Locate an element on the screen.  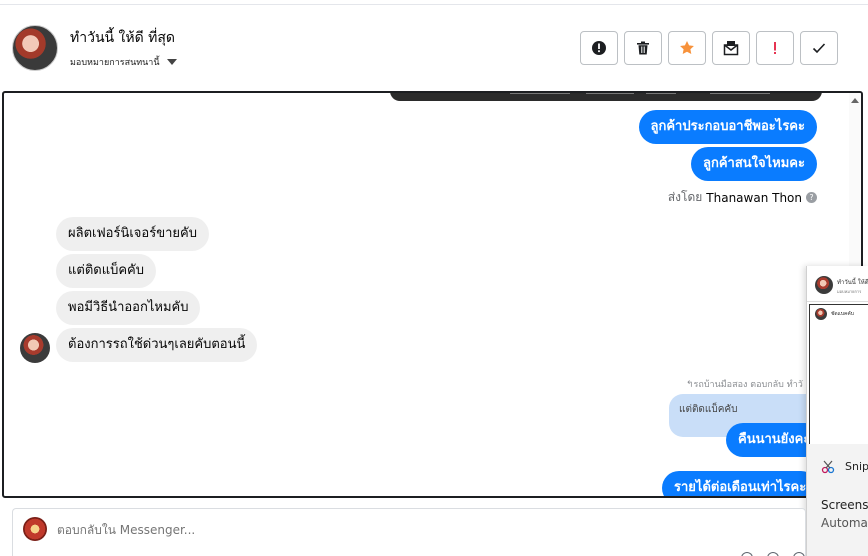
action-toolbar is located at coordinates (709, 48).